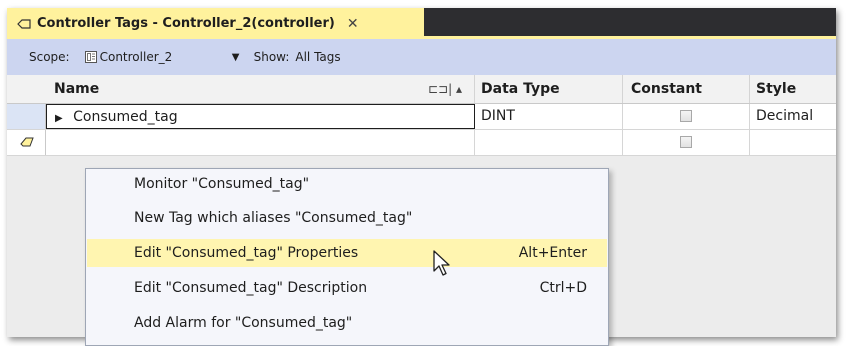 The width and height of the screenshot is (851, 346). What do you see at coordinates (353, 24) in the screenshot?
I see `close-tab-icon: ✕` at bounding box center [353, 24].